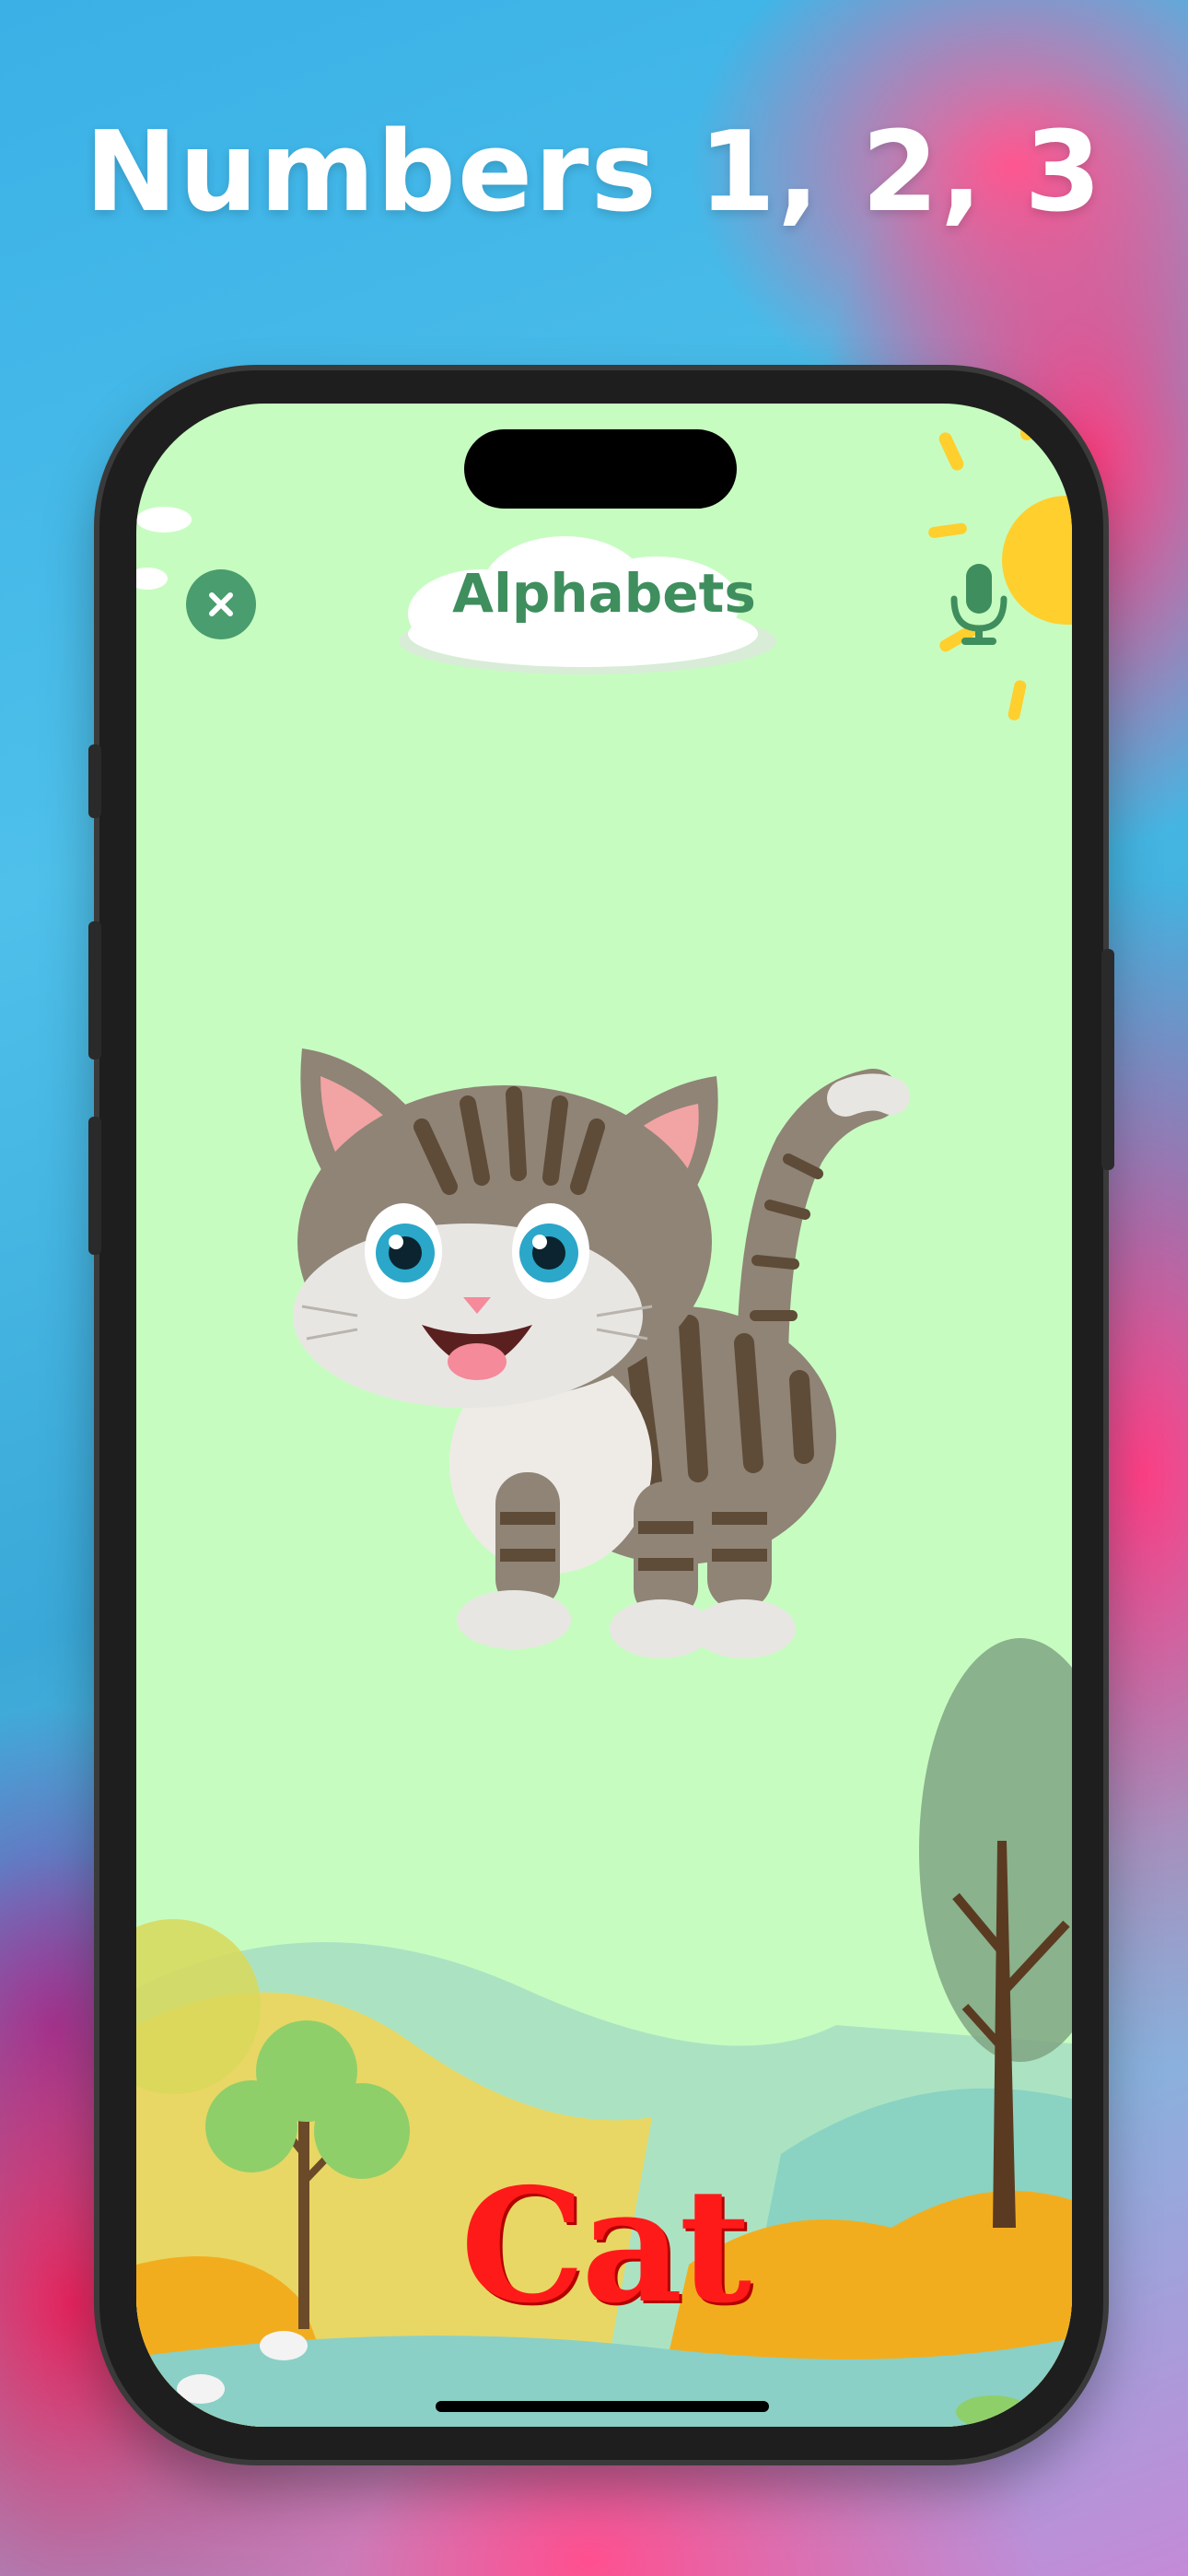 The height and width of the screenshot is (2576, 1188). What do you see at coordinates (94, 781) in the screenshot?
I see `phone-silent-switch` at bounding box center [94, 781].